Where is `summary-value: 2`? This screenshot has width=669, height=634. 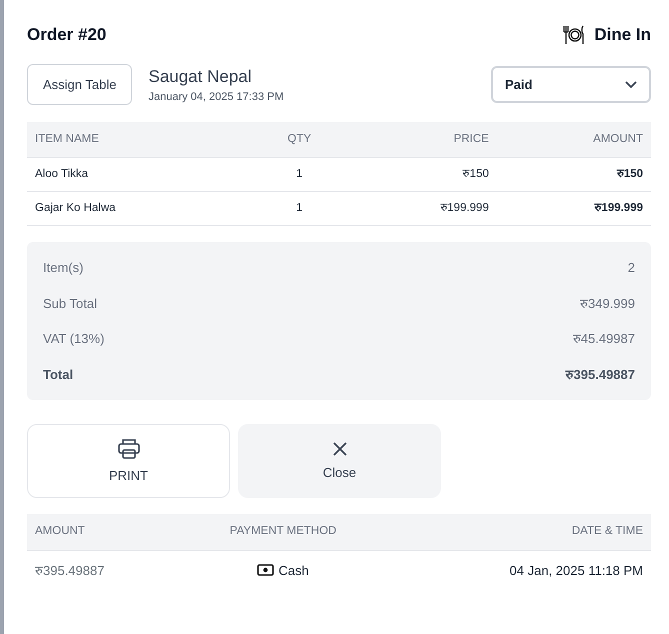
summary-value: 2 is located at coordinates (631, 268).